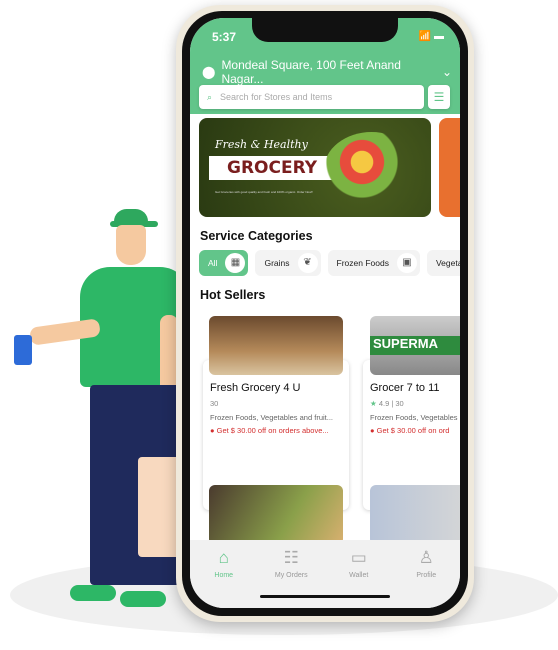 This screenshot has height=650, width=558. Describe the element at coordinates (362, 263) in the screenshot. I see `chip-label: Frozen Foods` at that location.